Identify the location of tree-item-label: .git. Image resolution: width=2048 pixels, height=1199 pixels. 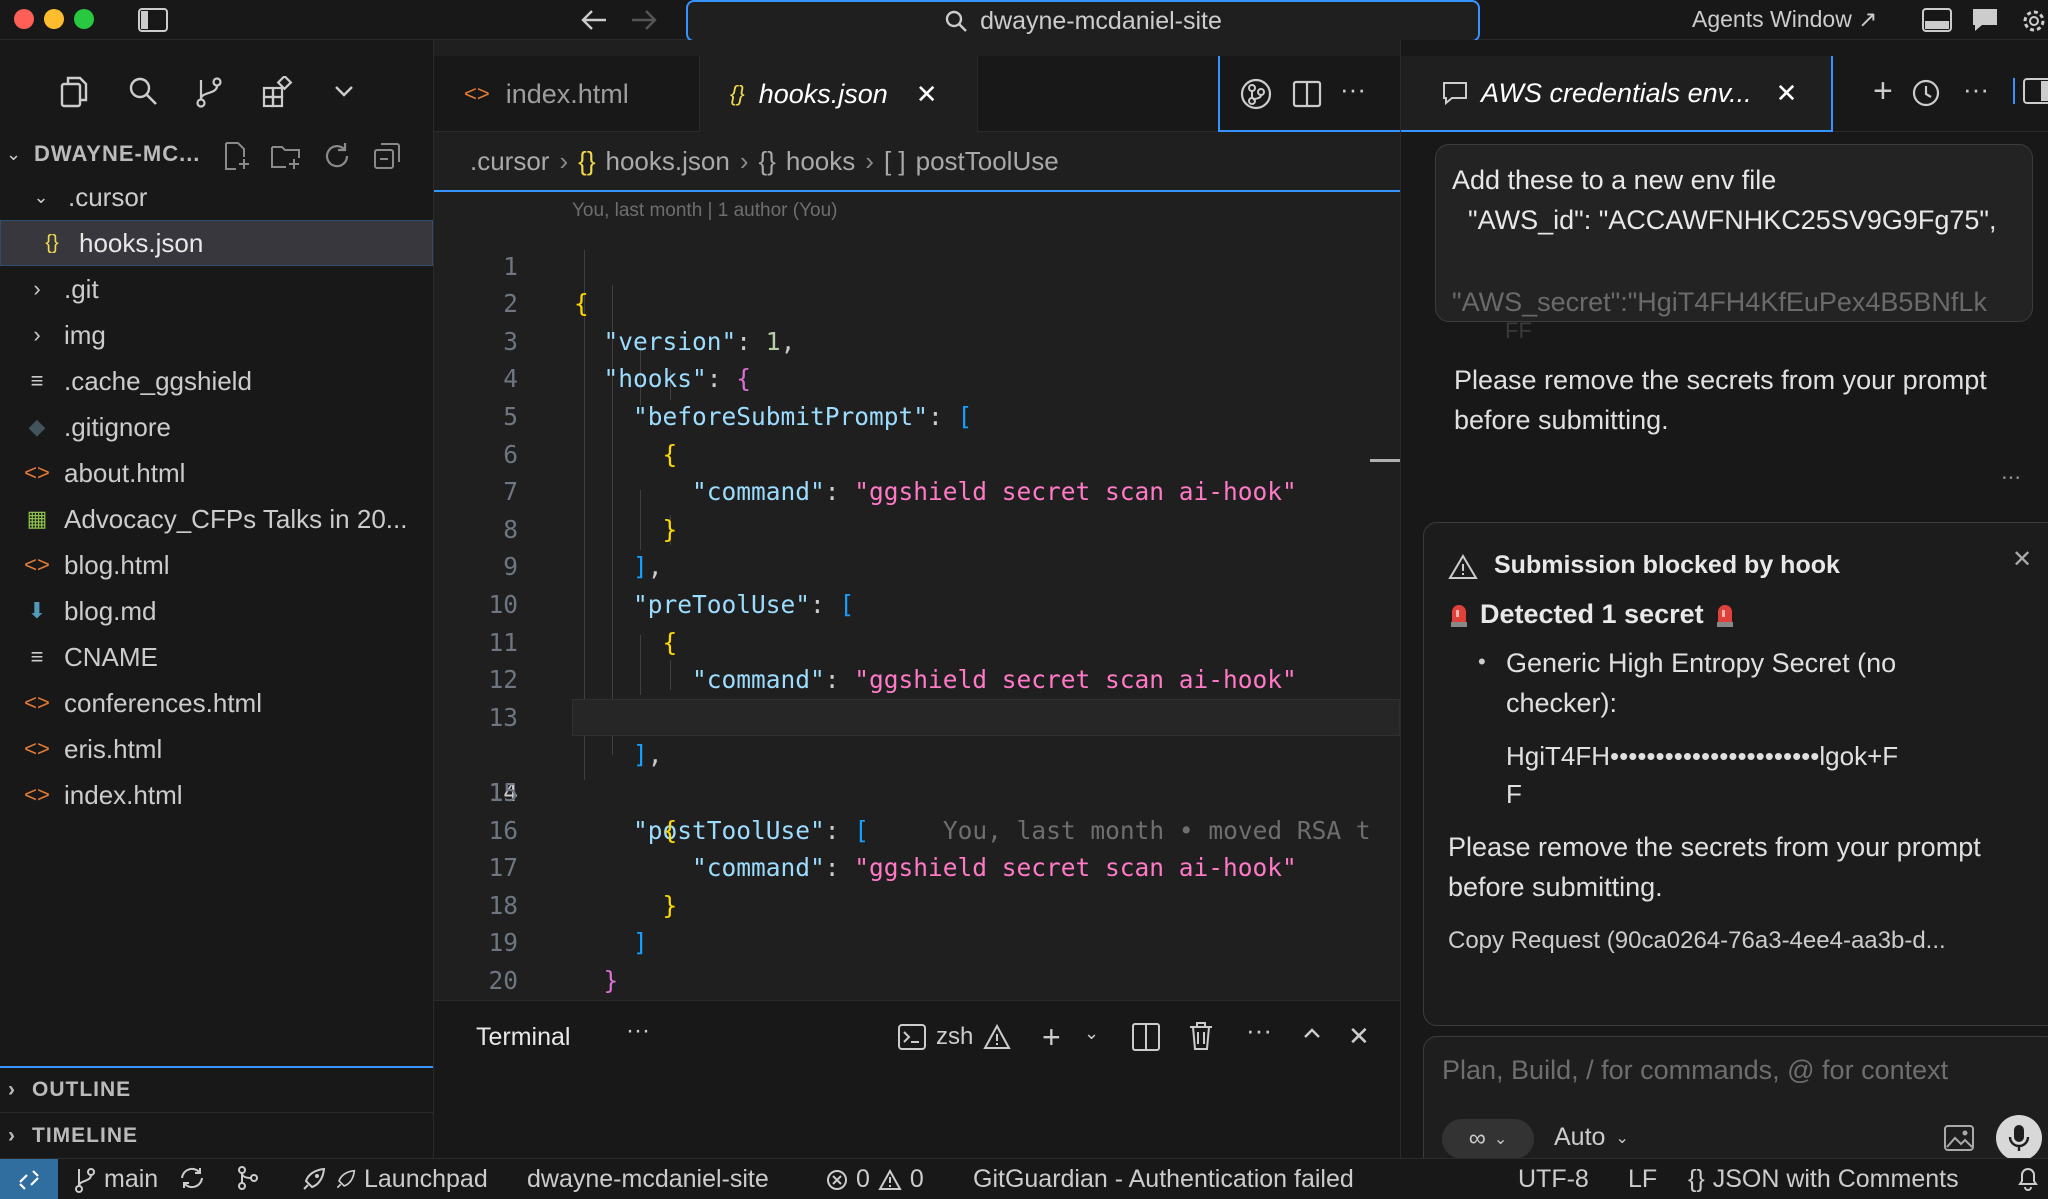
(81, 288).